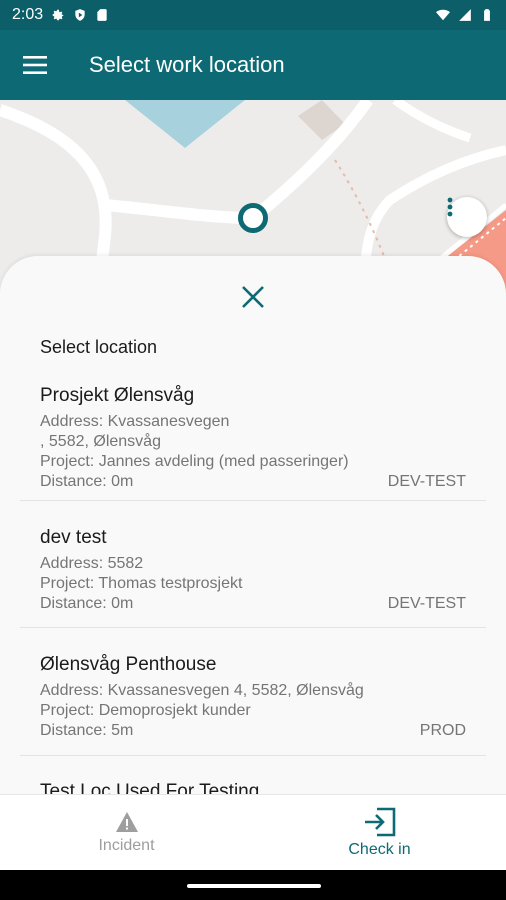 Image resolution: width=506 pixels, height=900 pixels. I want to click on location-name: Prosjekt Ølensvåg, so click(117, 395).